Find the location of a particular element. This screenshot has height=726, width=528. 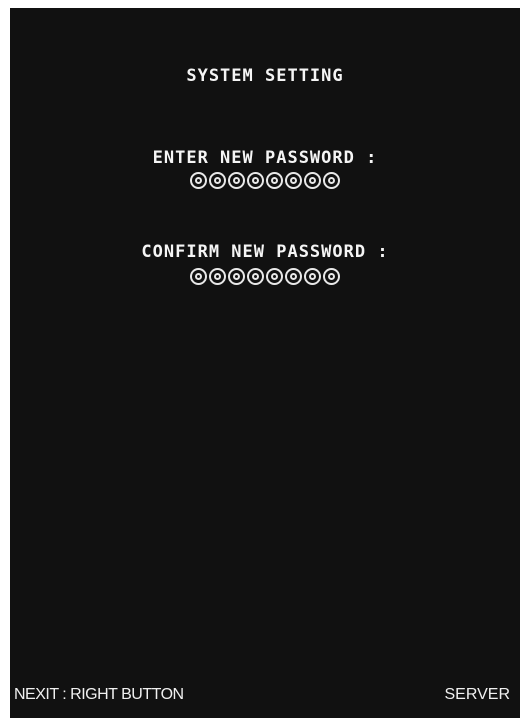

confirm-password-field is located at coordinates (265, 276).